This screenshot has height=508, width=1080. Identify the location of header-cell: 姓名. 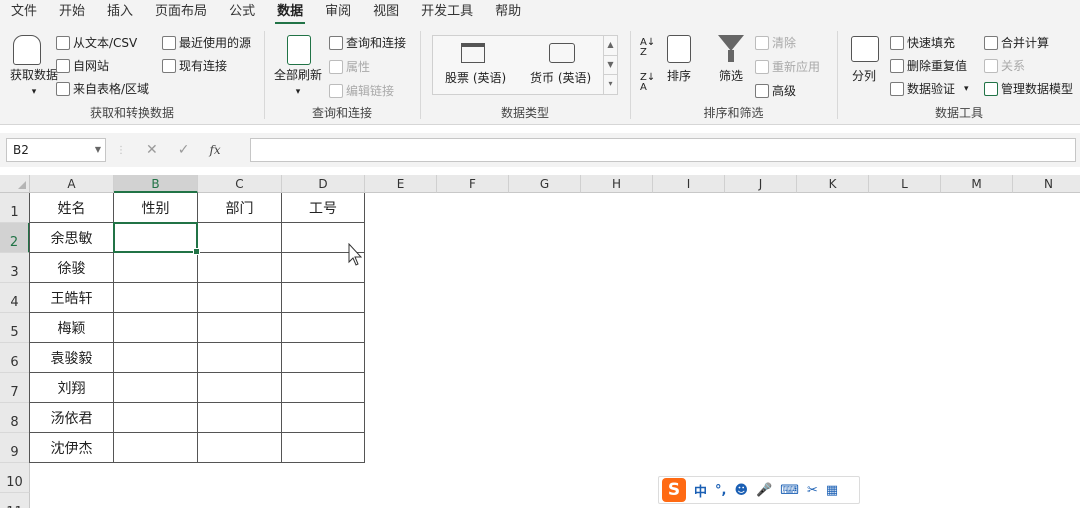
(72, 208).